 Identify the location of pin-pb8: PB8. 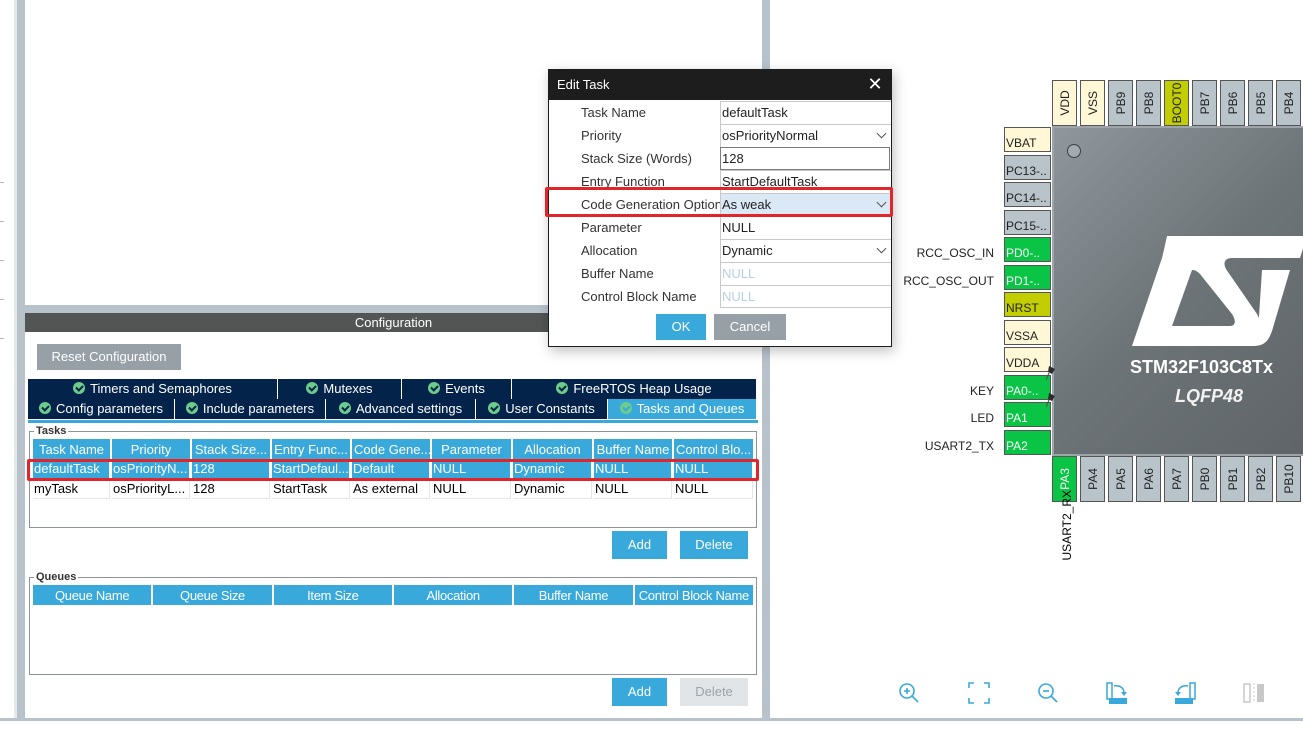
(1148, 103).